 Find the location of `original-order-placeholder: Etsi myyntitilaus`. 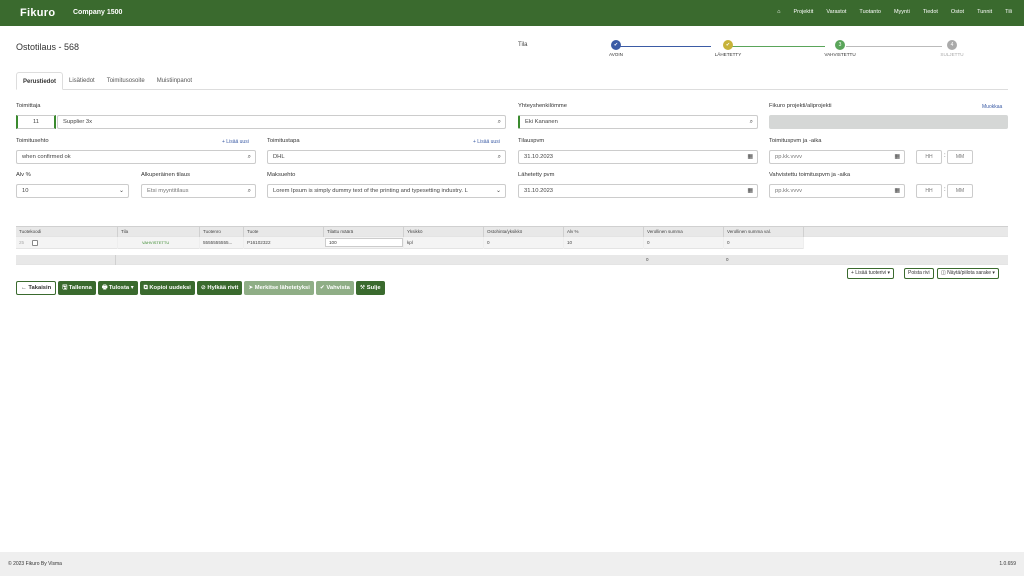

original-order-placeholder: Etsi myyntitilaus is located at coordinates (168, 191).